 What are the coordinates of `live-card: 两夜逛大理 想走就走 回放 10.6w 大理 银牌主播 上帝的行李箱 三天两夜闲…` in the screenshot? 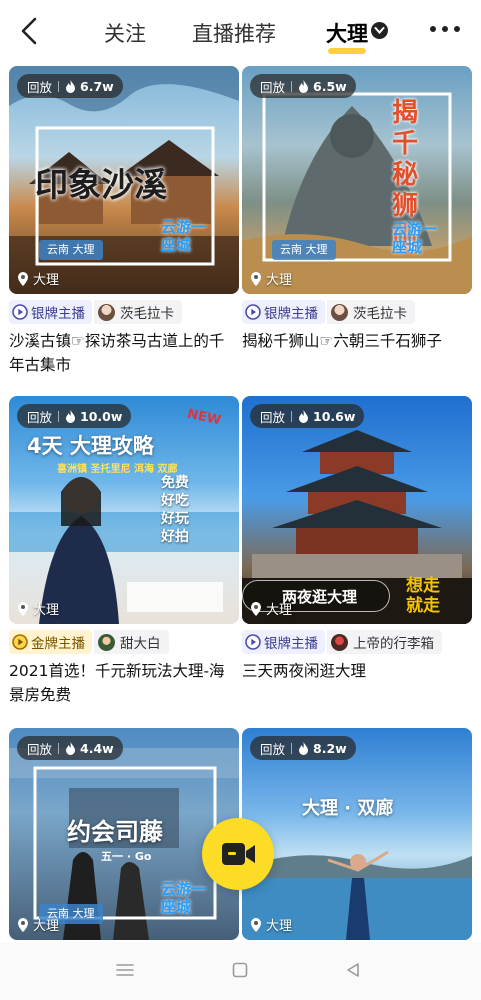 It's located at (357, 551).